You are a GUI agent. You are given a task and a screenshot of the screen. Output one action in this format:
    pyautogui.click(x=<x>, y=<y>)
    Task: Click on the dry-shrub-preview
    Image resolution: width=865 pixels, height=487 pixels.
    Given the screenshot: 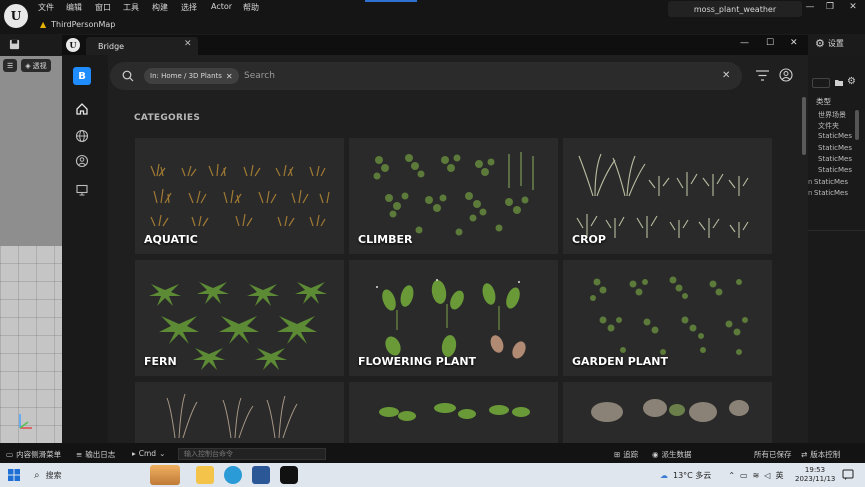 What is the action you would take?
    pyautogui.click(x=670, y=410)
    